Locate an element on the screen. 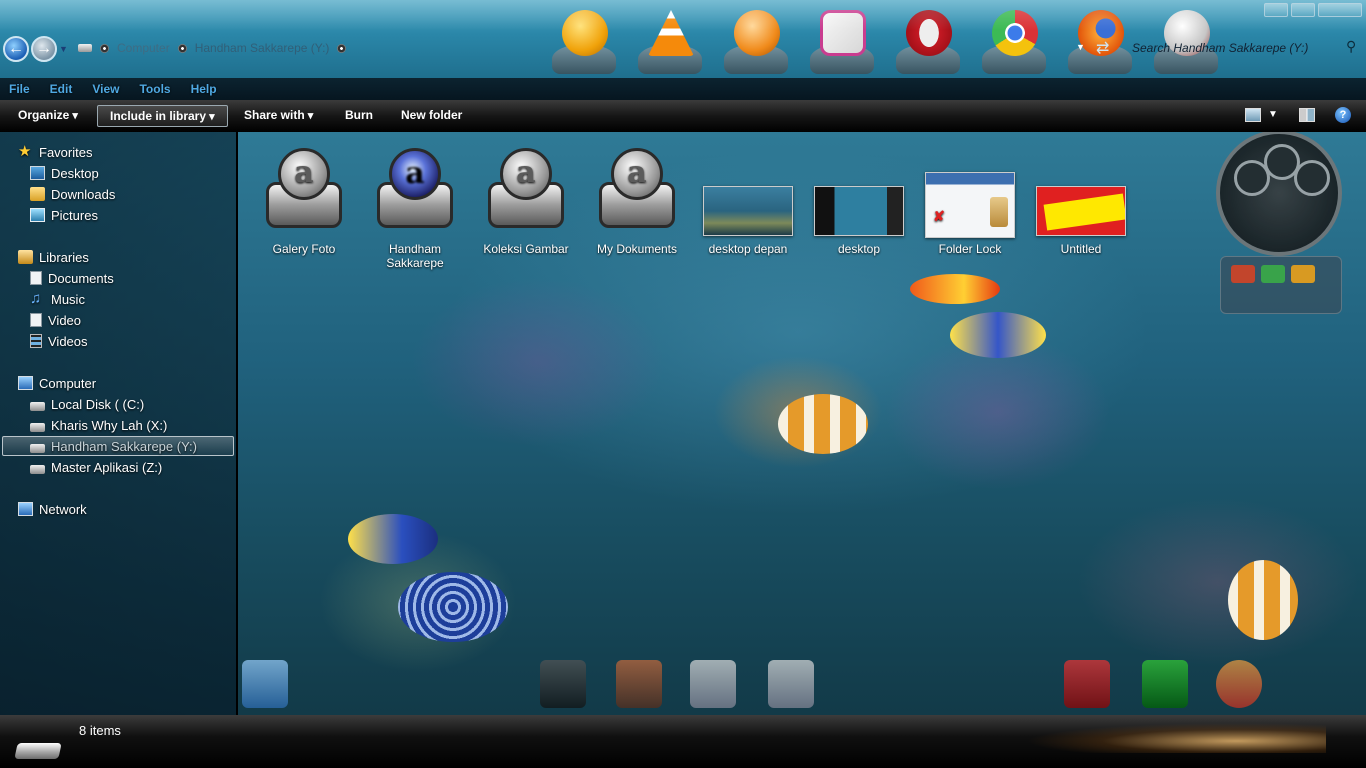  vlc-app-icon is located at coordinates (670, 39).